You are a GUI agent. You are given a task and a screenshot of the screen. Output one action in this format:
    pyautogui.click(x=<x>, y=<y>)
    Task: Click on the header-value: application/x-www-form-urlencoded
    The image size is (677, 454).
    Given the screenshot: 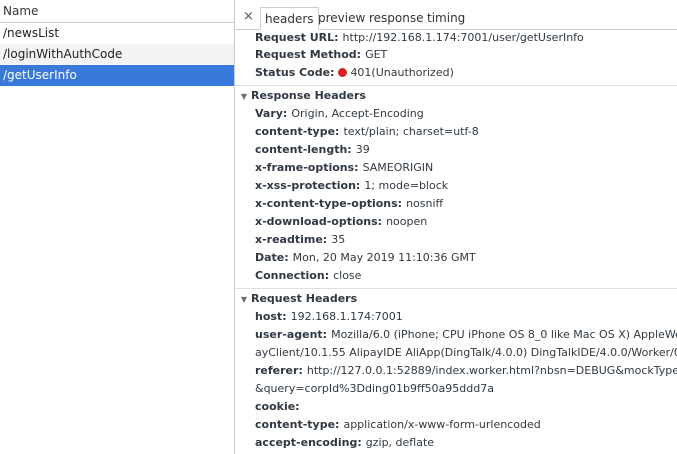 What is the action you would take?
    pyautogui.click(x=442, y=424)
    